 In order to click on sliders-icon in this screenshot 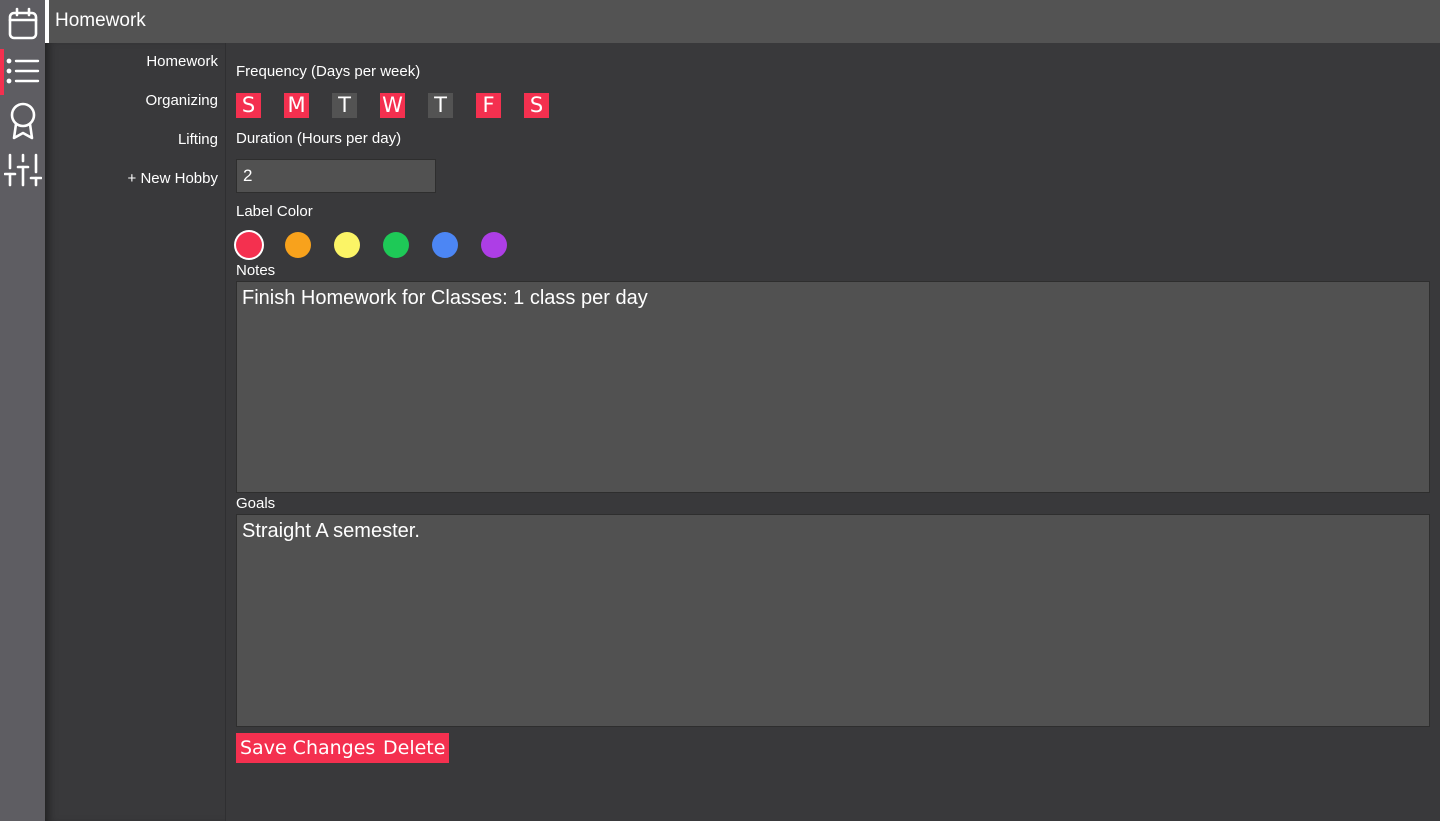, I will do `click(22, 170)`.